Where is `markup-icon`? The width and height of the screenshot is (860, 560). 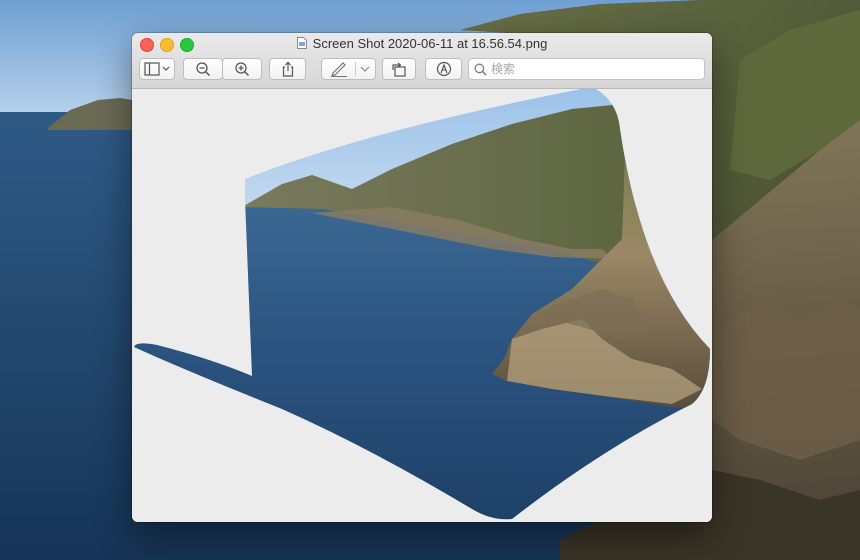 markup-icon is located at coordinates (443, 69).